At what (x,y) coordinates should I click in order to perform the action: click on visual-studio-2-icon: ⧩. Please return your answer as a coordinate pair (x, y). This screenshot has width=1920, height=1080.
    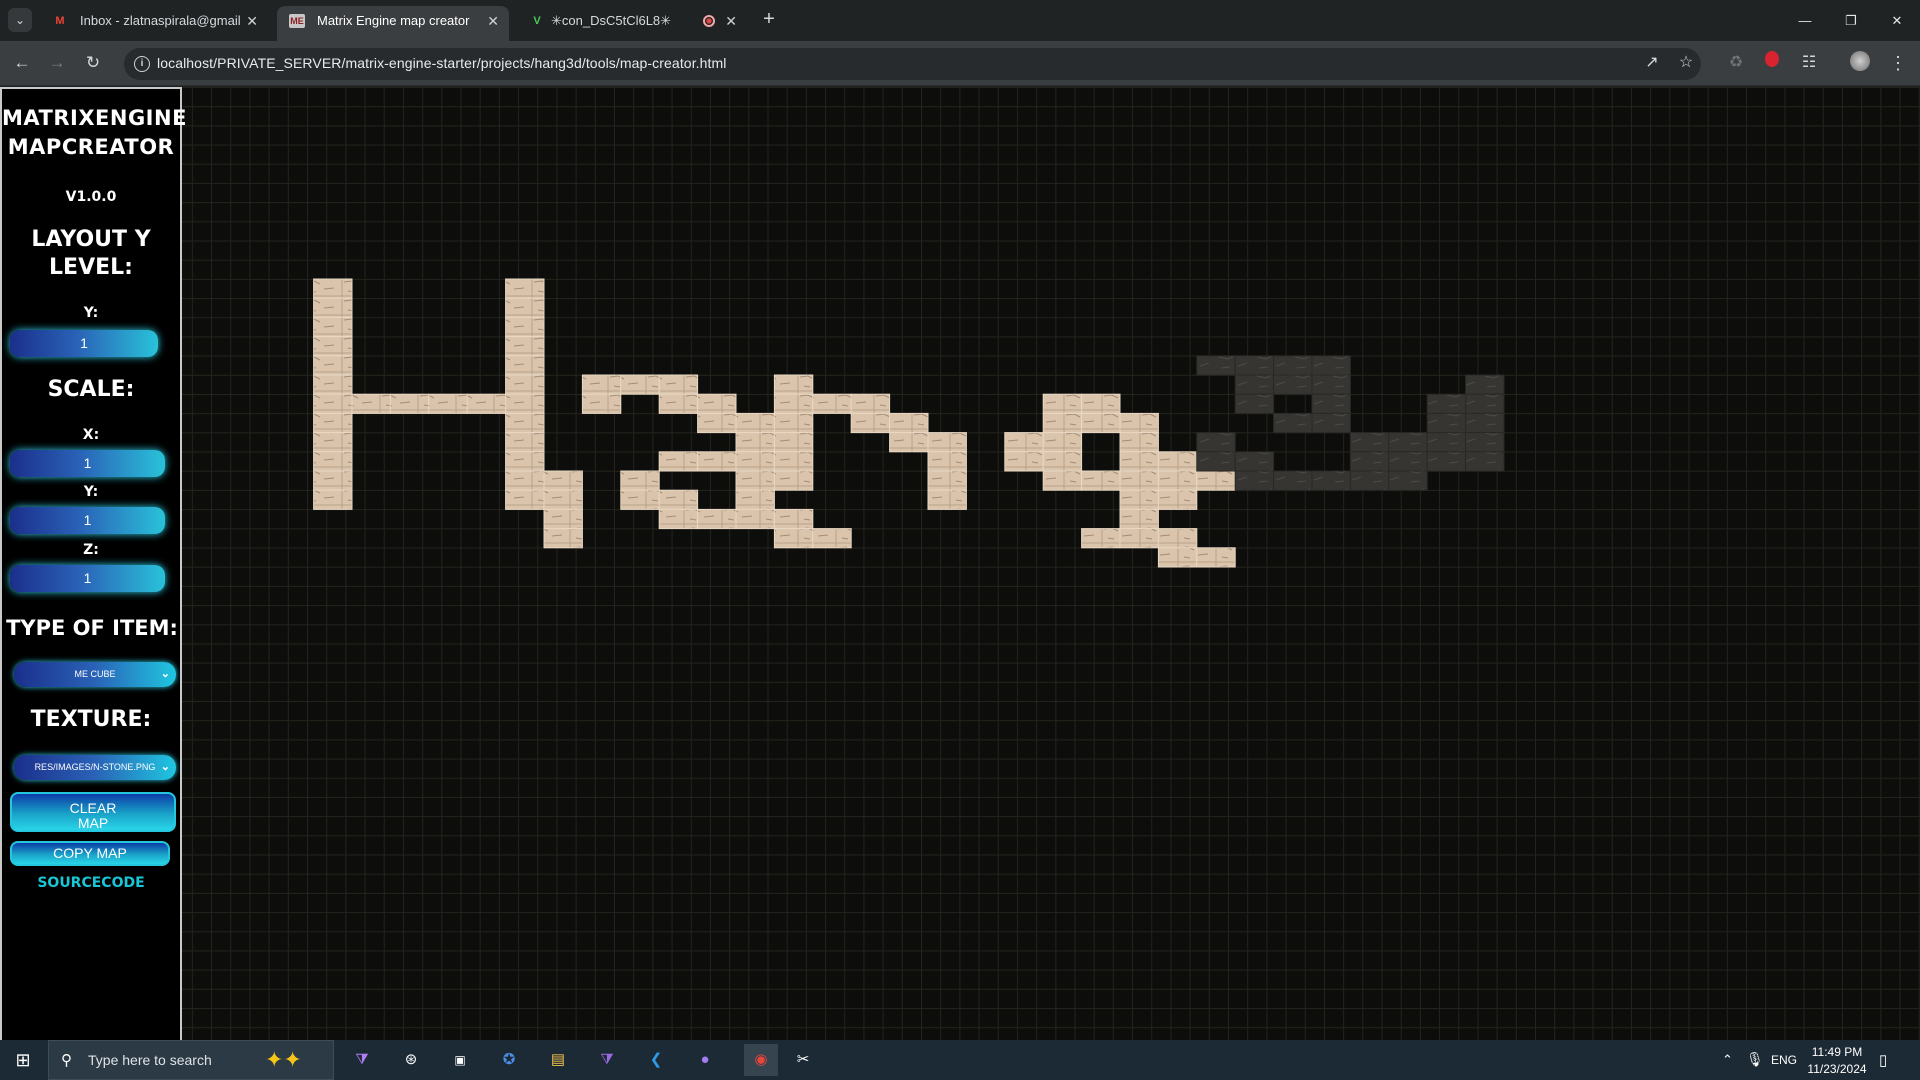
    Looking at the image, I should click on (607, 1060).